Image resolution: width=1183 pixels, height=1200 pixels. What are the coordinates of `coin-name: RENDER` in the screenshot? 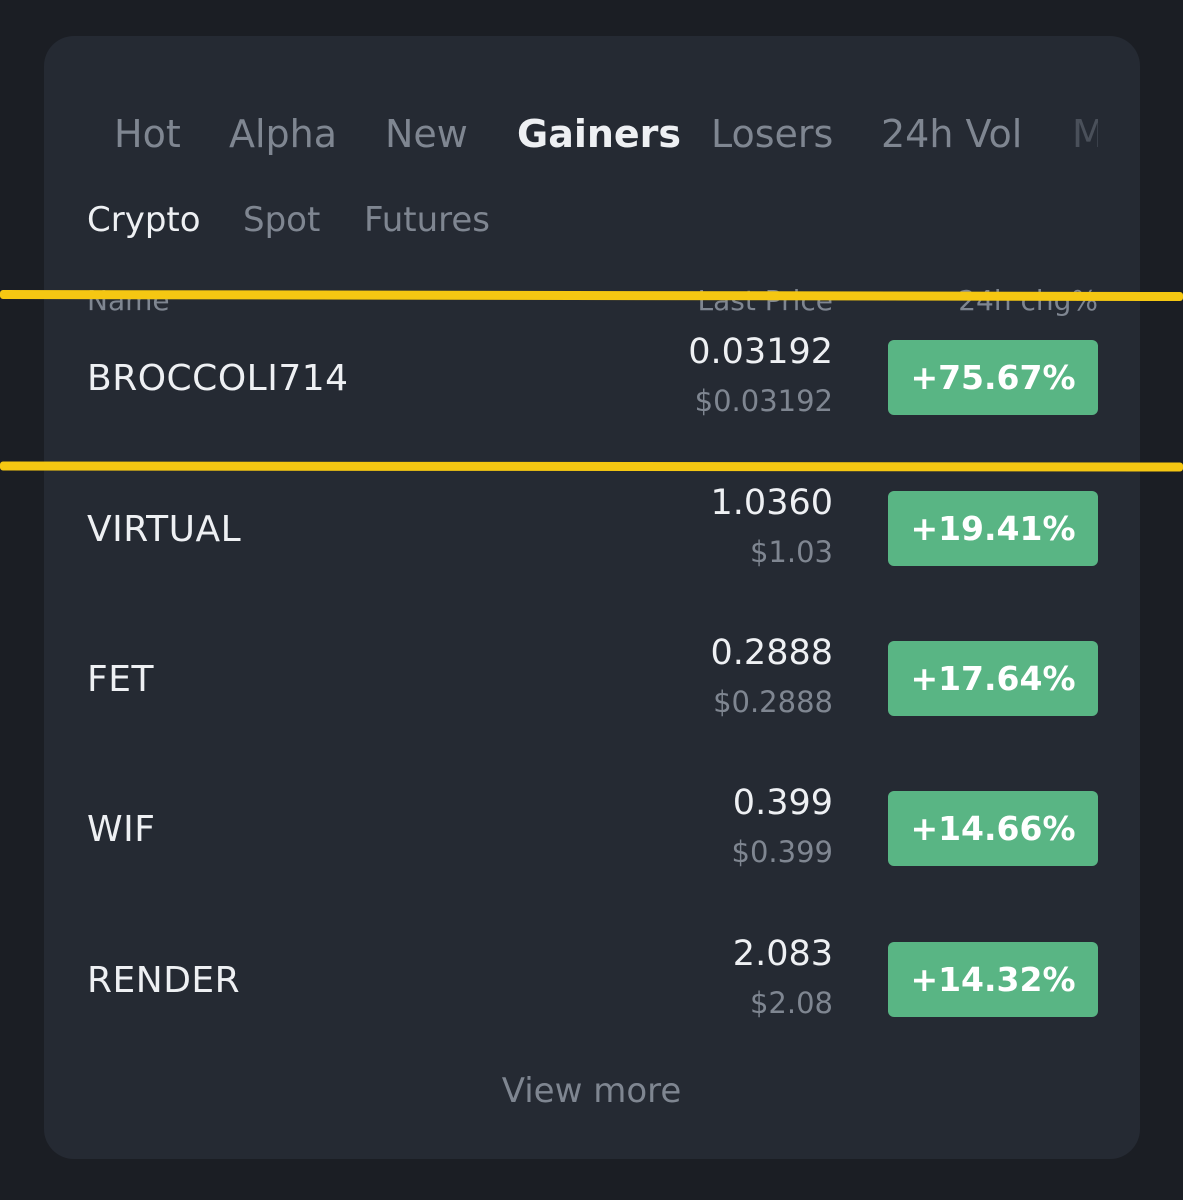 It's located at (164, 980).